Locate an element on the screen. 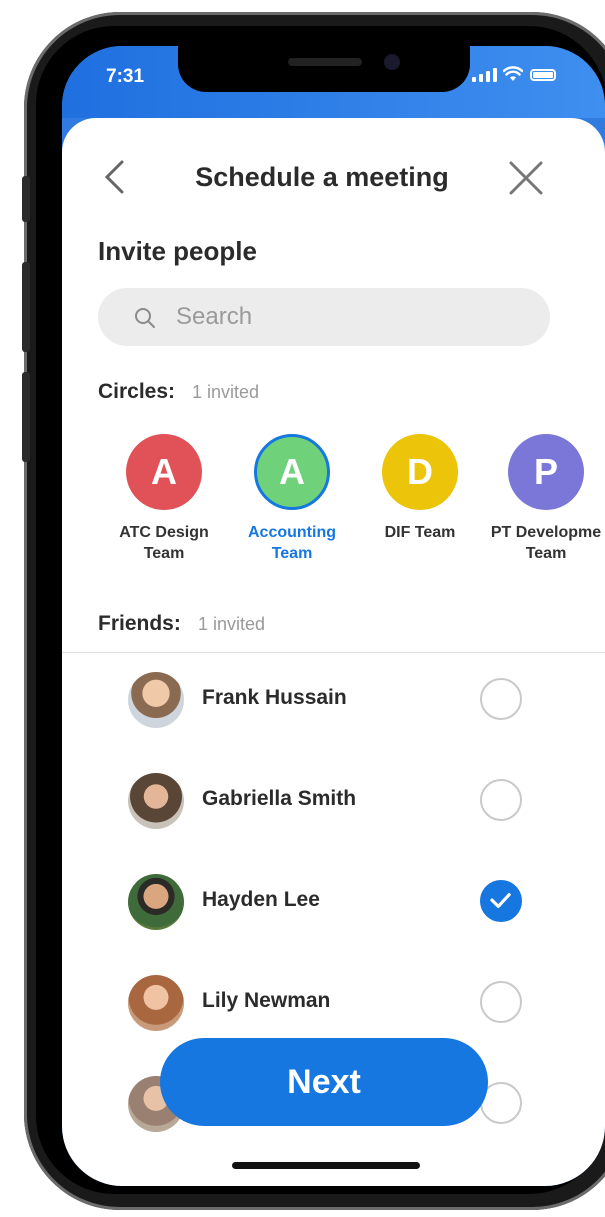 The height and width of the screenshot is (1217, 605). friend-row-gabriella-smith: Gabriella Smith is located at coordinates (338, 803).